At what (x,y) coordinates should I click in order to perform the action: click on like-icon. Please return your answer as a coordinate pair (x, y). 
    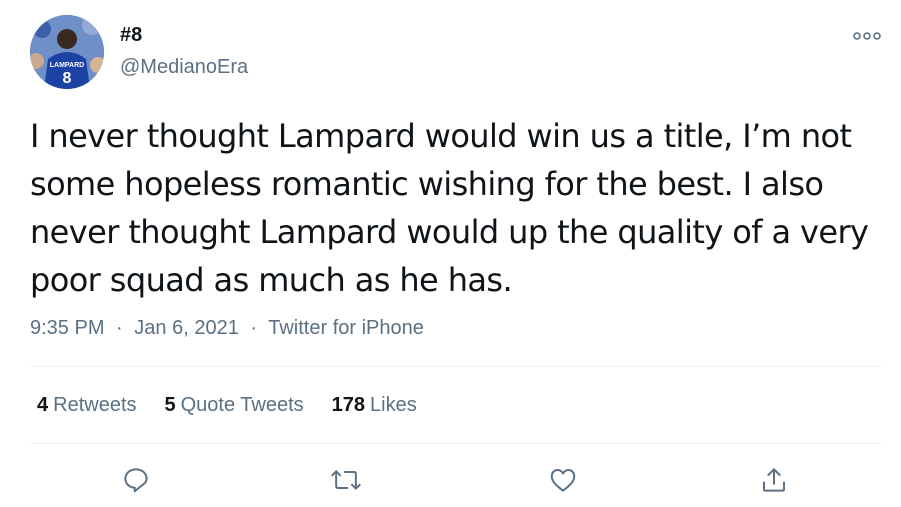
    Looking at the image, I should click on (563, 480).